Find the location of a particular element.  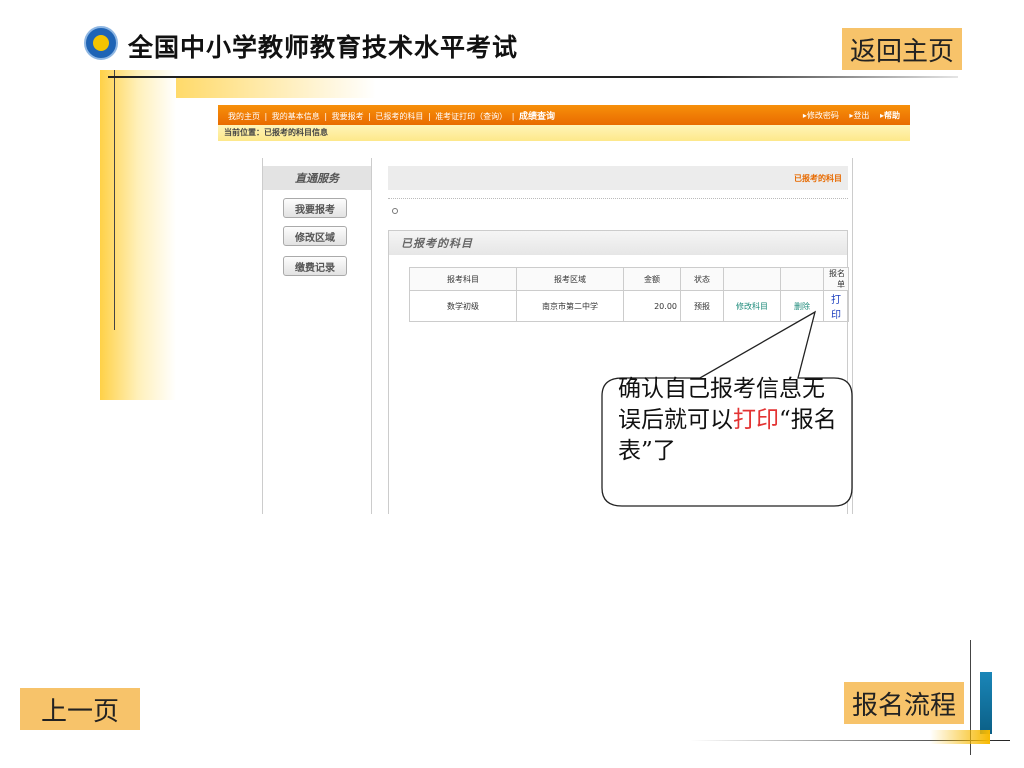

nav-link-help: ▸帮助 is located at coordinates (890, 115).